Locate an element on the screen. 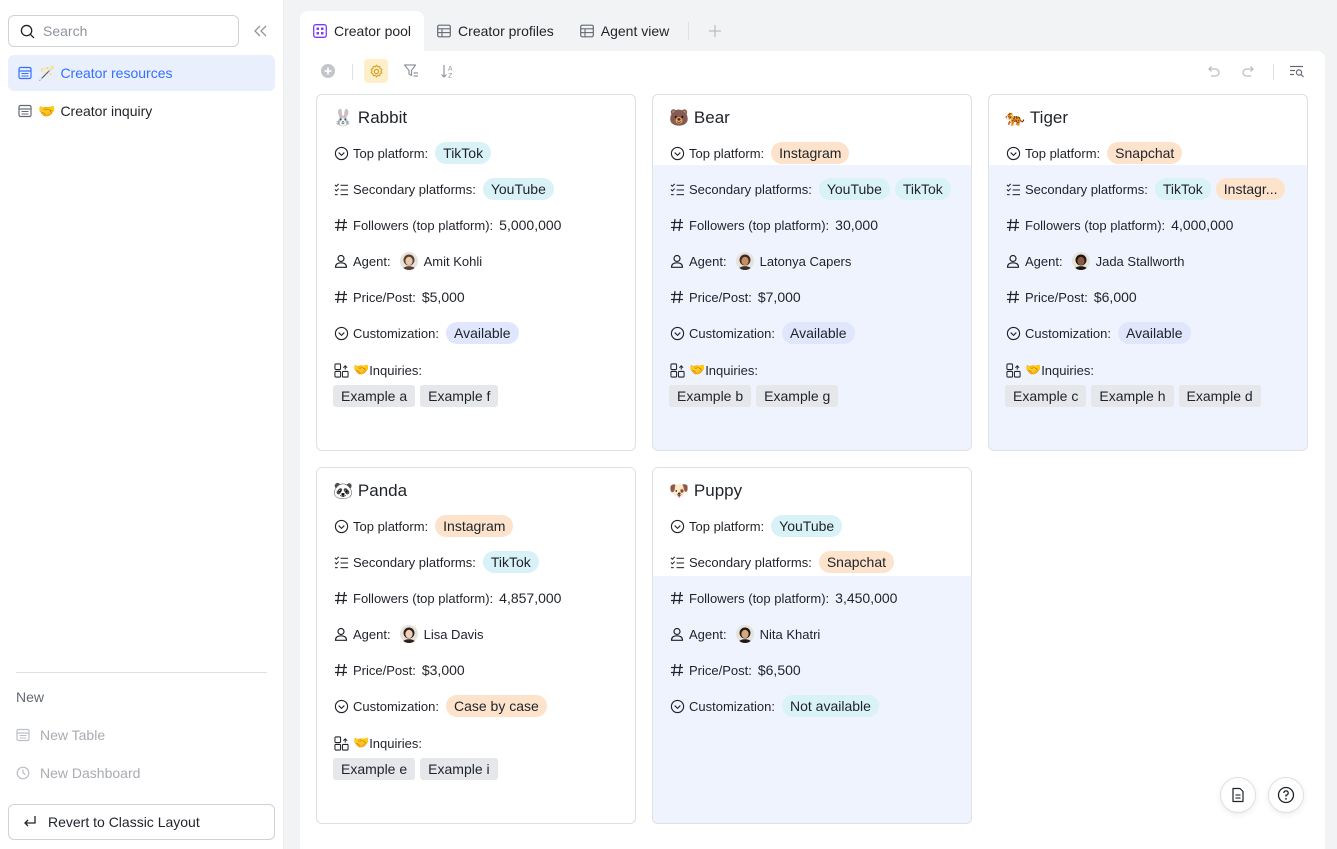 The image size is (1337, 849). new-dashboard-button: New Dashboard is located at coordinates (78, 773).